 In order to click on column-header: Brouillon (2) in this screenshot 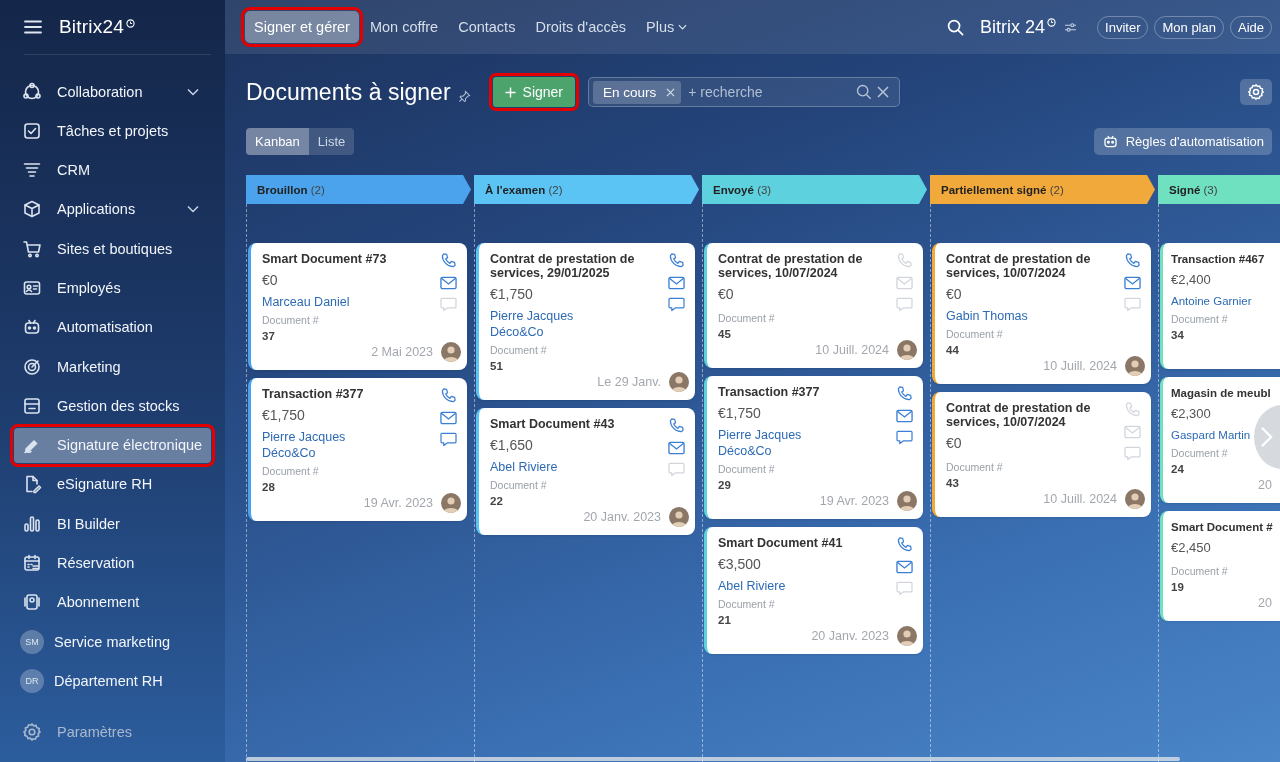, I will do `click(358, 189)`.